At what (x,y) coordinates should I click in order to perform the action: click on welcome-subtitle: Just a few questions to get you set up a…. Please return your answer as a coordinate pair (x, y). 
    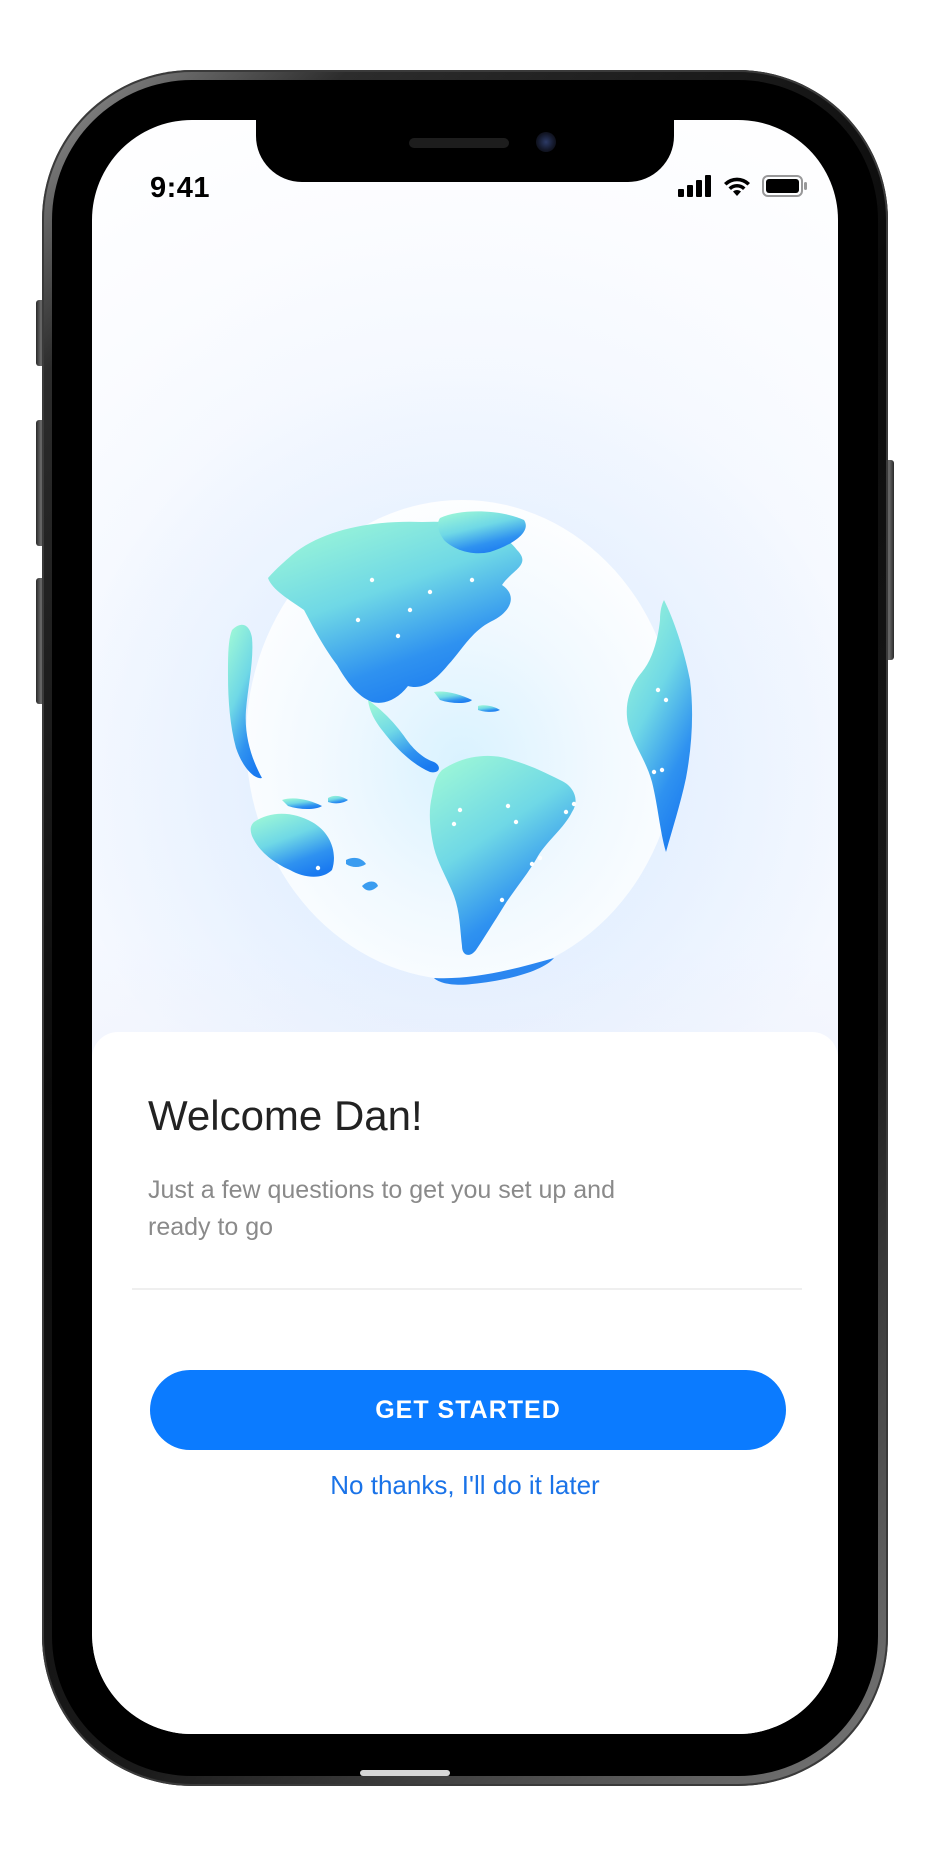
    Looking at the image, I should click on (381, 1208).